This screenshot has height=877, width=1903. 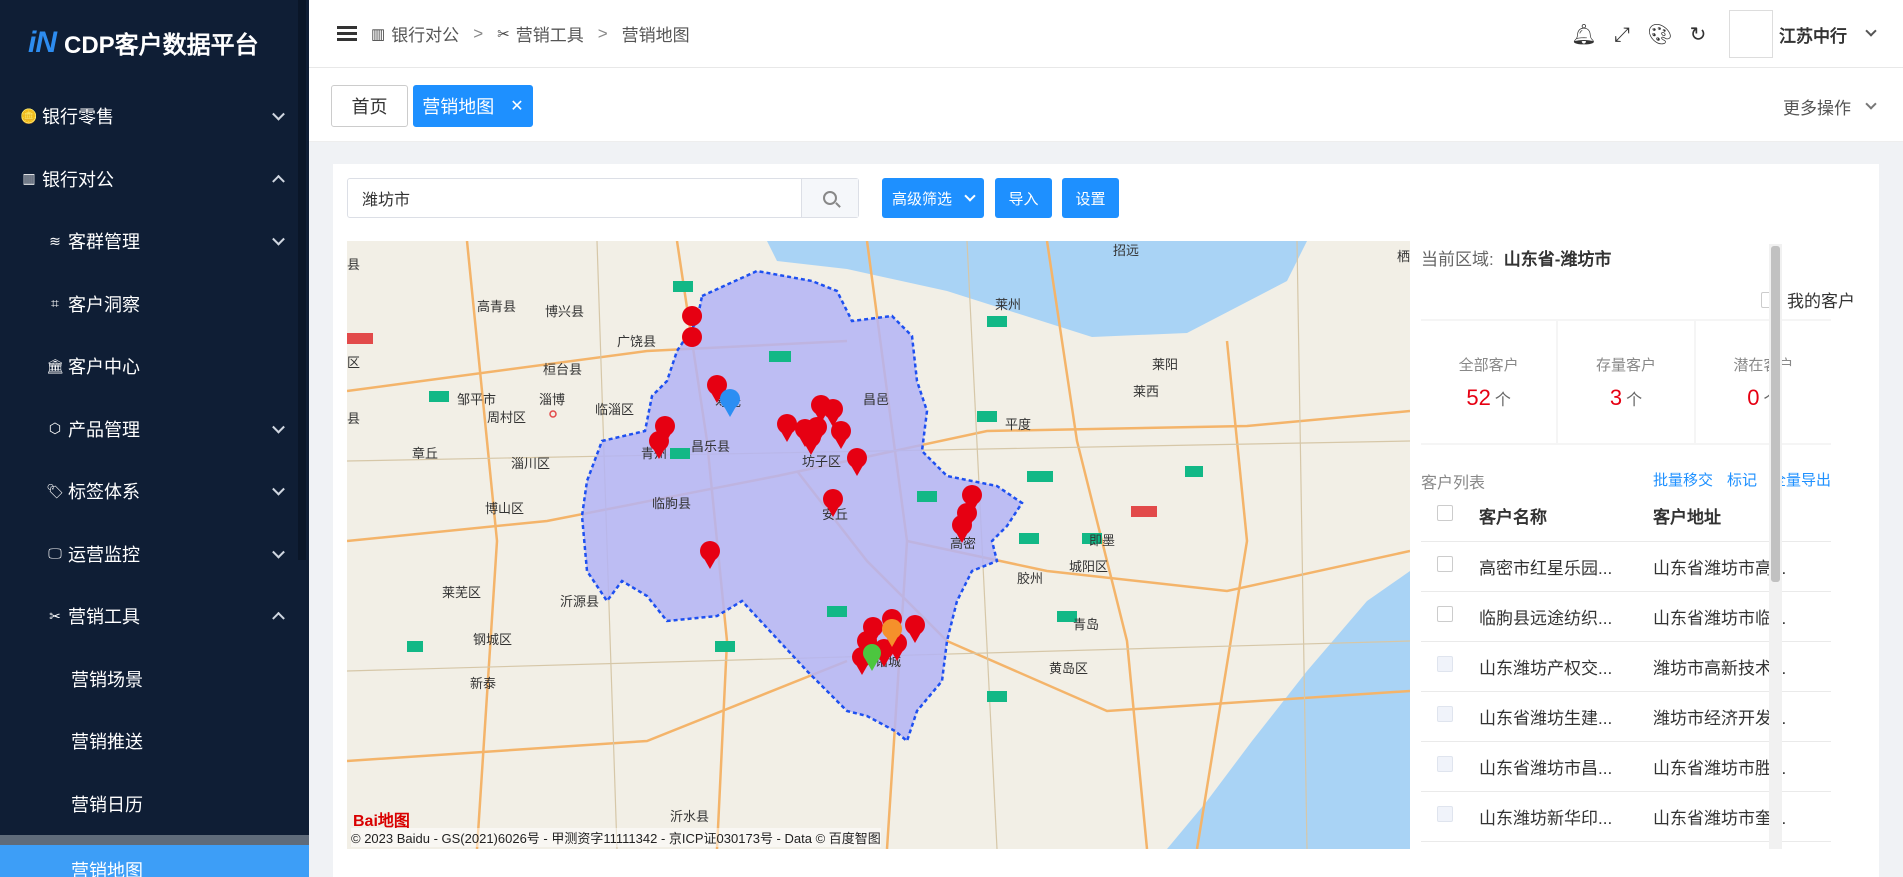 I want to click on logo-mark: iN, so click(x=42, y=42).